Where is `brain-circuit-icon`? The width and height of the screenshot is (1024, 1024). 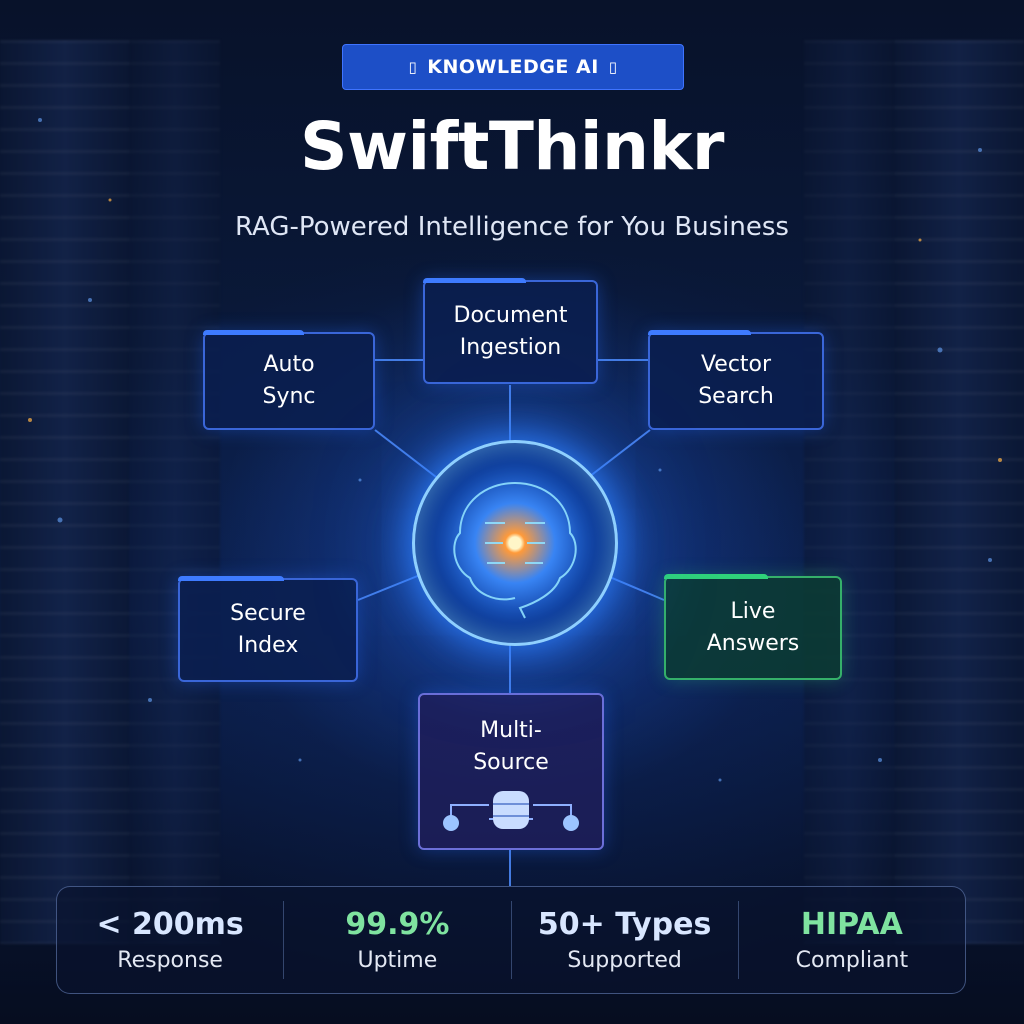
brain-circuit-icon is located at coordinates (515, 543).